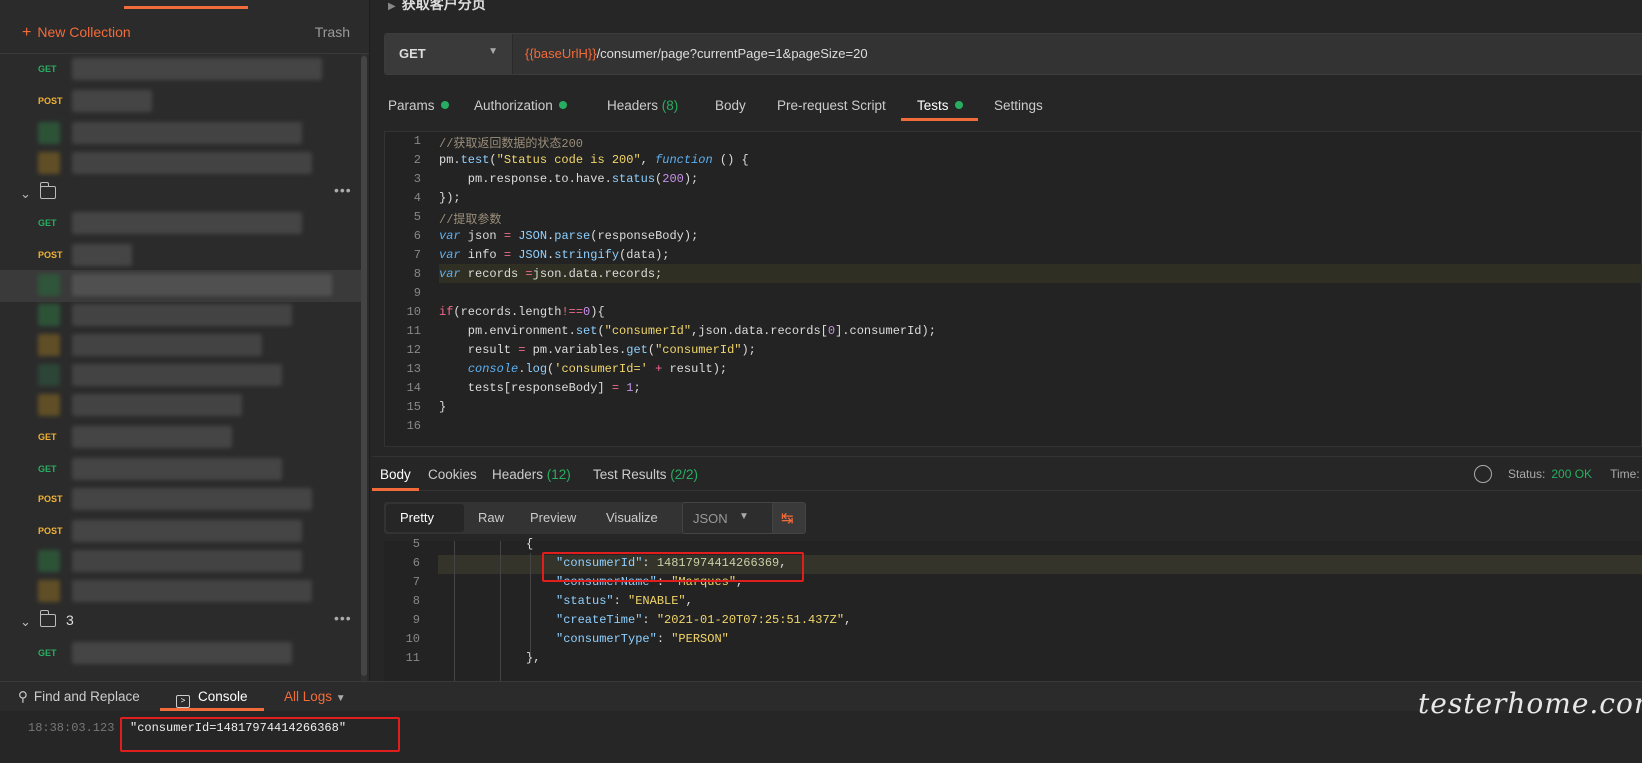  What do you see at coordinates (444, 105) in the screenshot?
I see `status-dot` at bounding box center [444, 105].